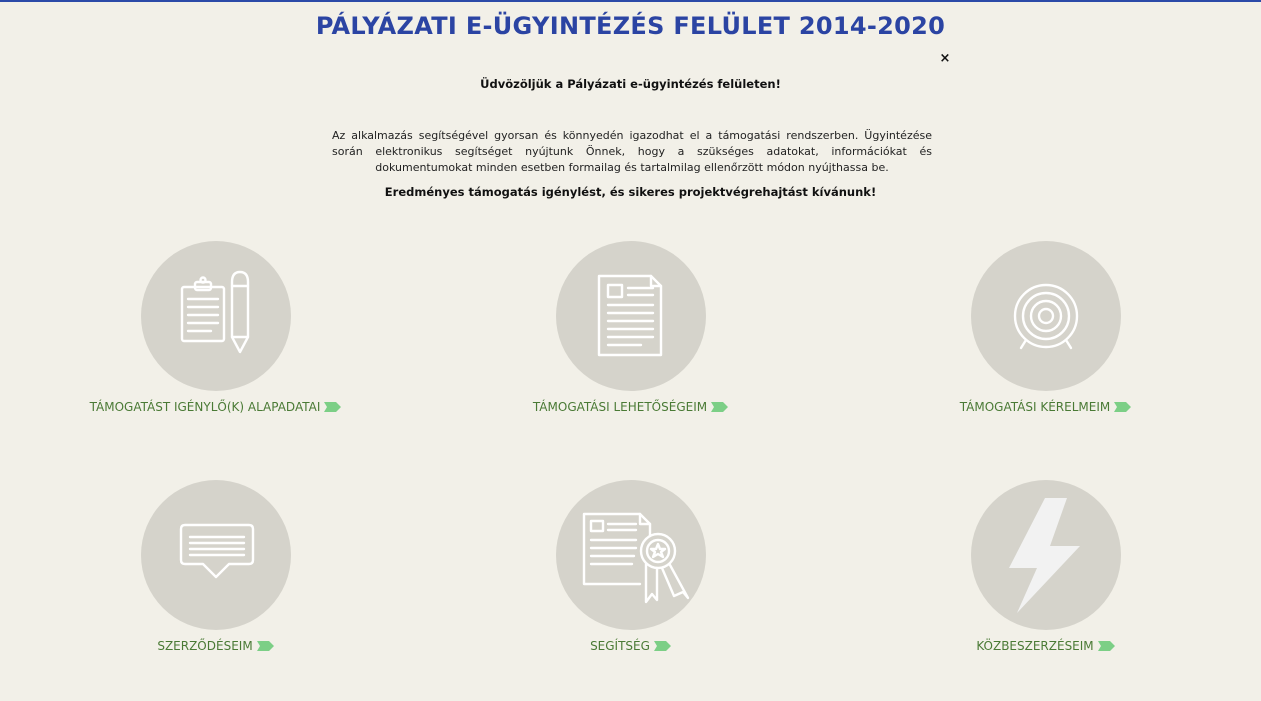 The width and height of the screenshot is (1261, 701). I want to click on tile-label: SEGÍTSÉG, so click(620, 646).